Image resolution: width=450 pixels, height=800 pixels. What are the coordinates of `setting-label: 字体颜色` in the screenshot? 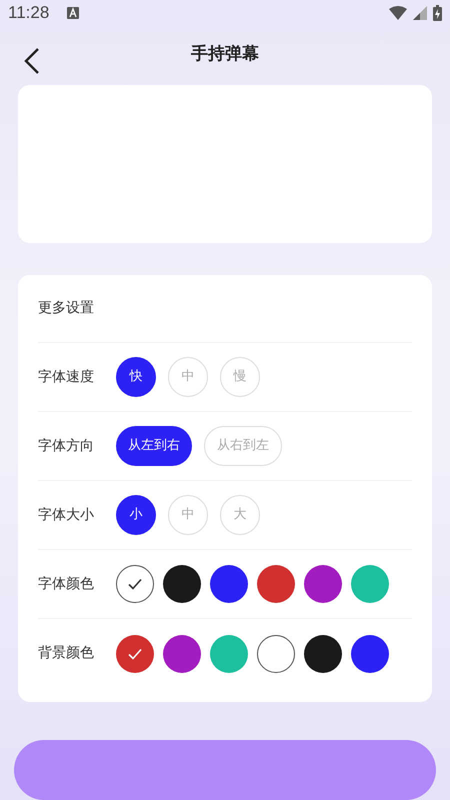 It's located at (66, 584).